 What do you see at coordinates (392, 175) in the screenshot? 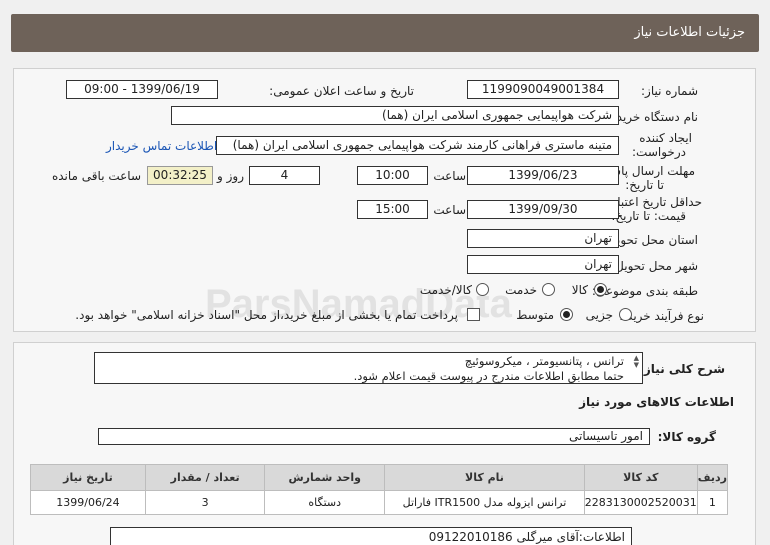
I see `deadline-time-field: 10:00` at bounding box center [392, 175].